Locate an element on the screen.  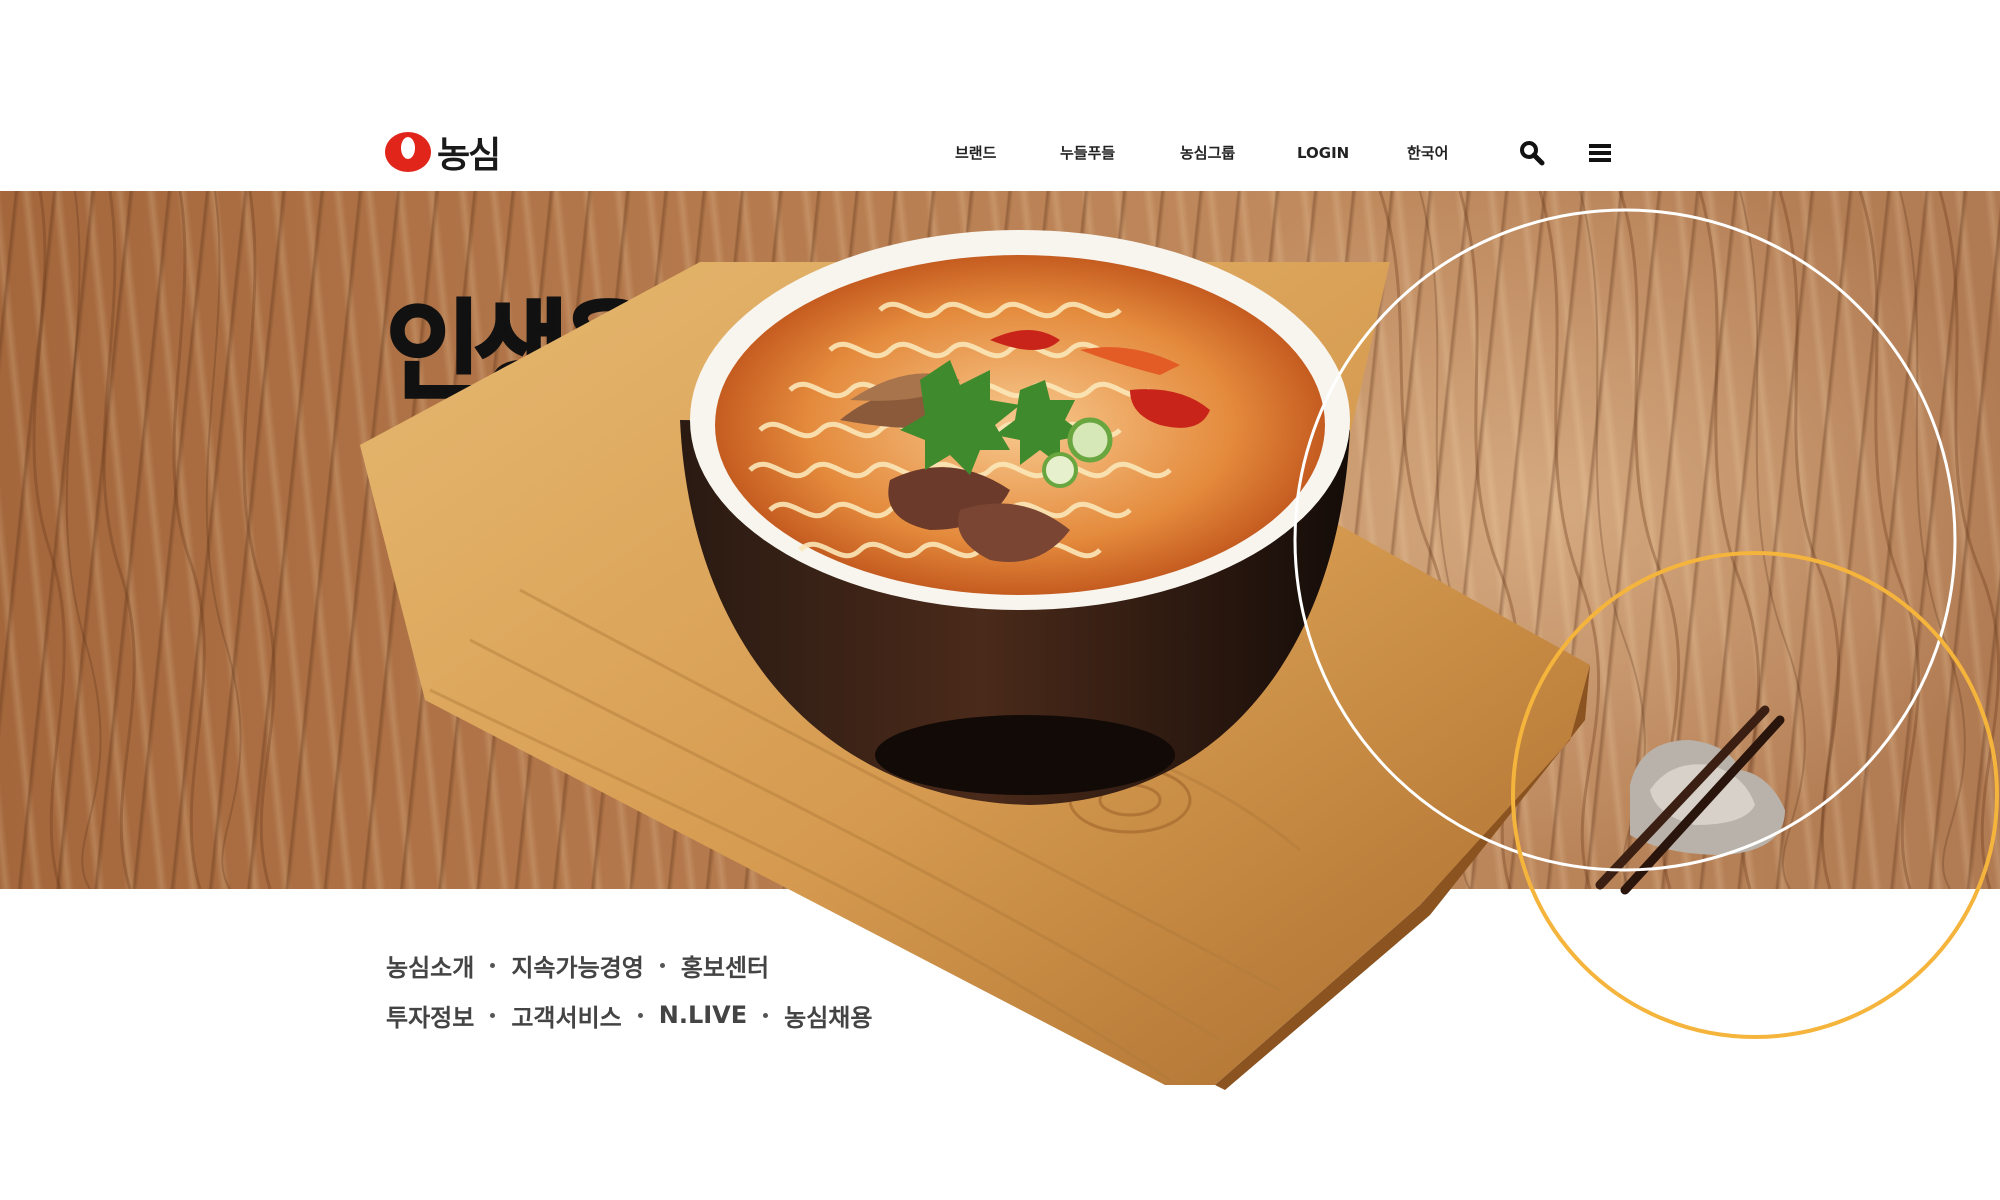
nav-item-brand: 브랜드 is located at coordinates (975, 153).